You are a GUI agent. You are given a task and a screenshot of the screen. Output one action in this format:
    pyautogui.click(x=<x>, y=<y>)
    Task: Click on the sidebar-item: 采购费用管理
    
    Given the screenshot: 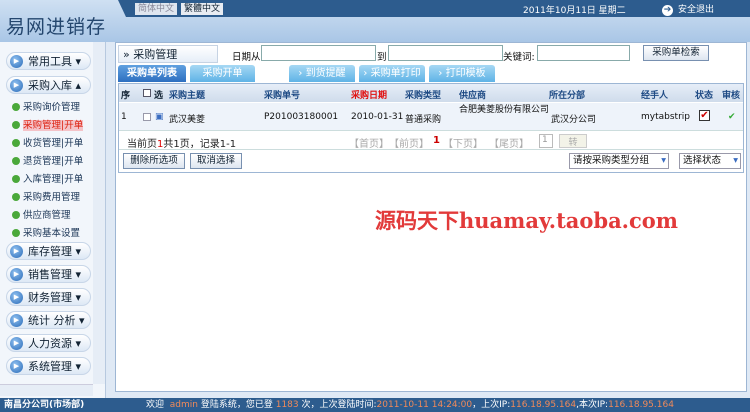 What is the action you would take?
    pyautogui.click(x=46, y=196)
    